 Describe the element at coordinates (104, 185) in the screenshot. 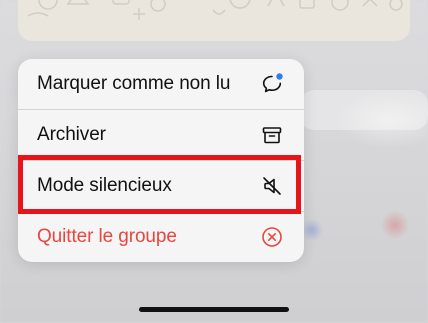

I see `menu-item-label: Mode silencieux` at that location.